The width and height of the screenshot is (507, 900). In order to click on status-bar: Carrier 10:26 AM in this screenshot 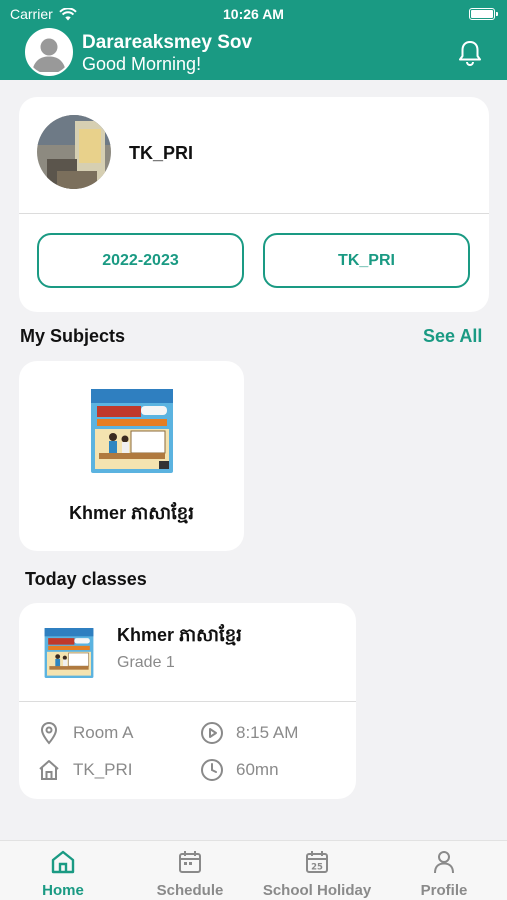, I will do `click(253, 14)`.